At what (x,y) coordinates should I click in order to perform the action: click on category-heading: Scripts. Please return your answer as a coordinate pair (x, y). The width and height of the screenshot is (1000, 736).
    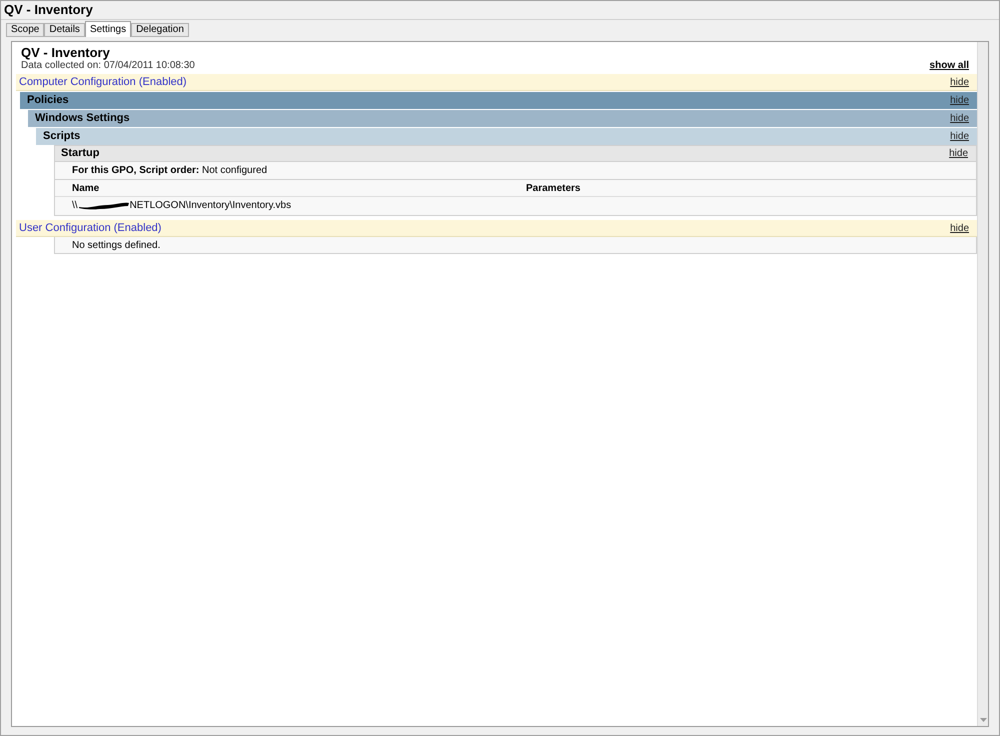
    Looking at the image, I should click on (61, 136).